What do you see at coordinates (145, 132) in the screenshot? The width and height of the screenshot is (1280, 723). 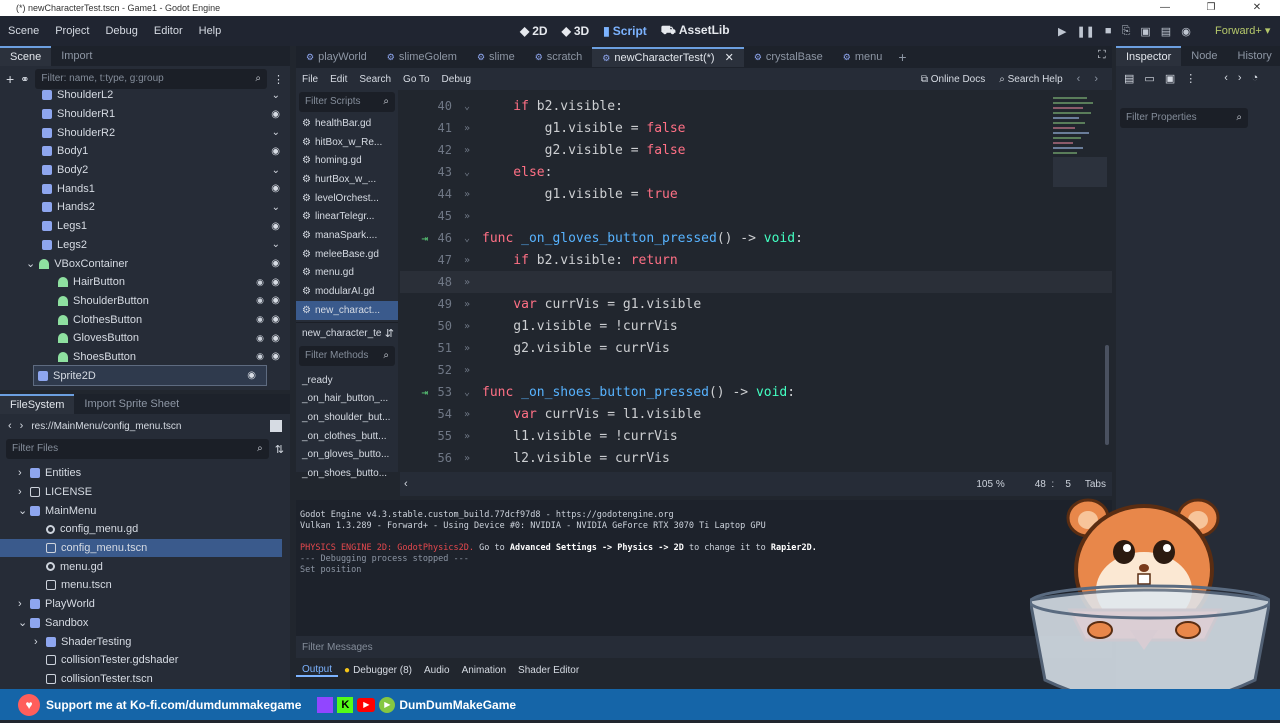 I see `scene-tree-row: ShoulderR2 ⌄` at bounding box center [145, 132].